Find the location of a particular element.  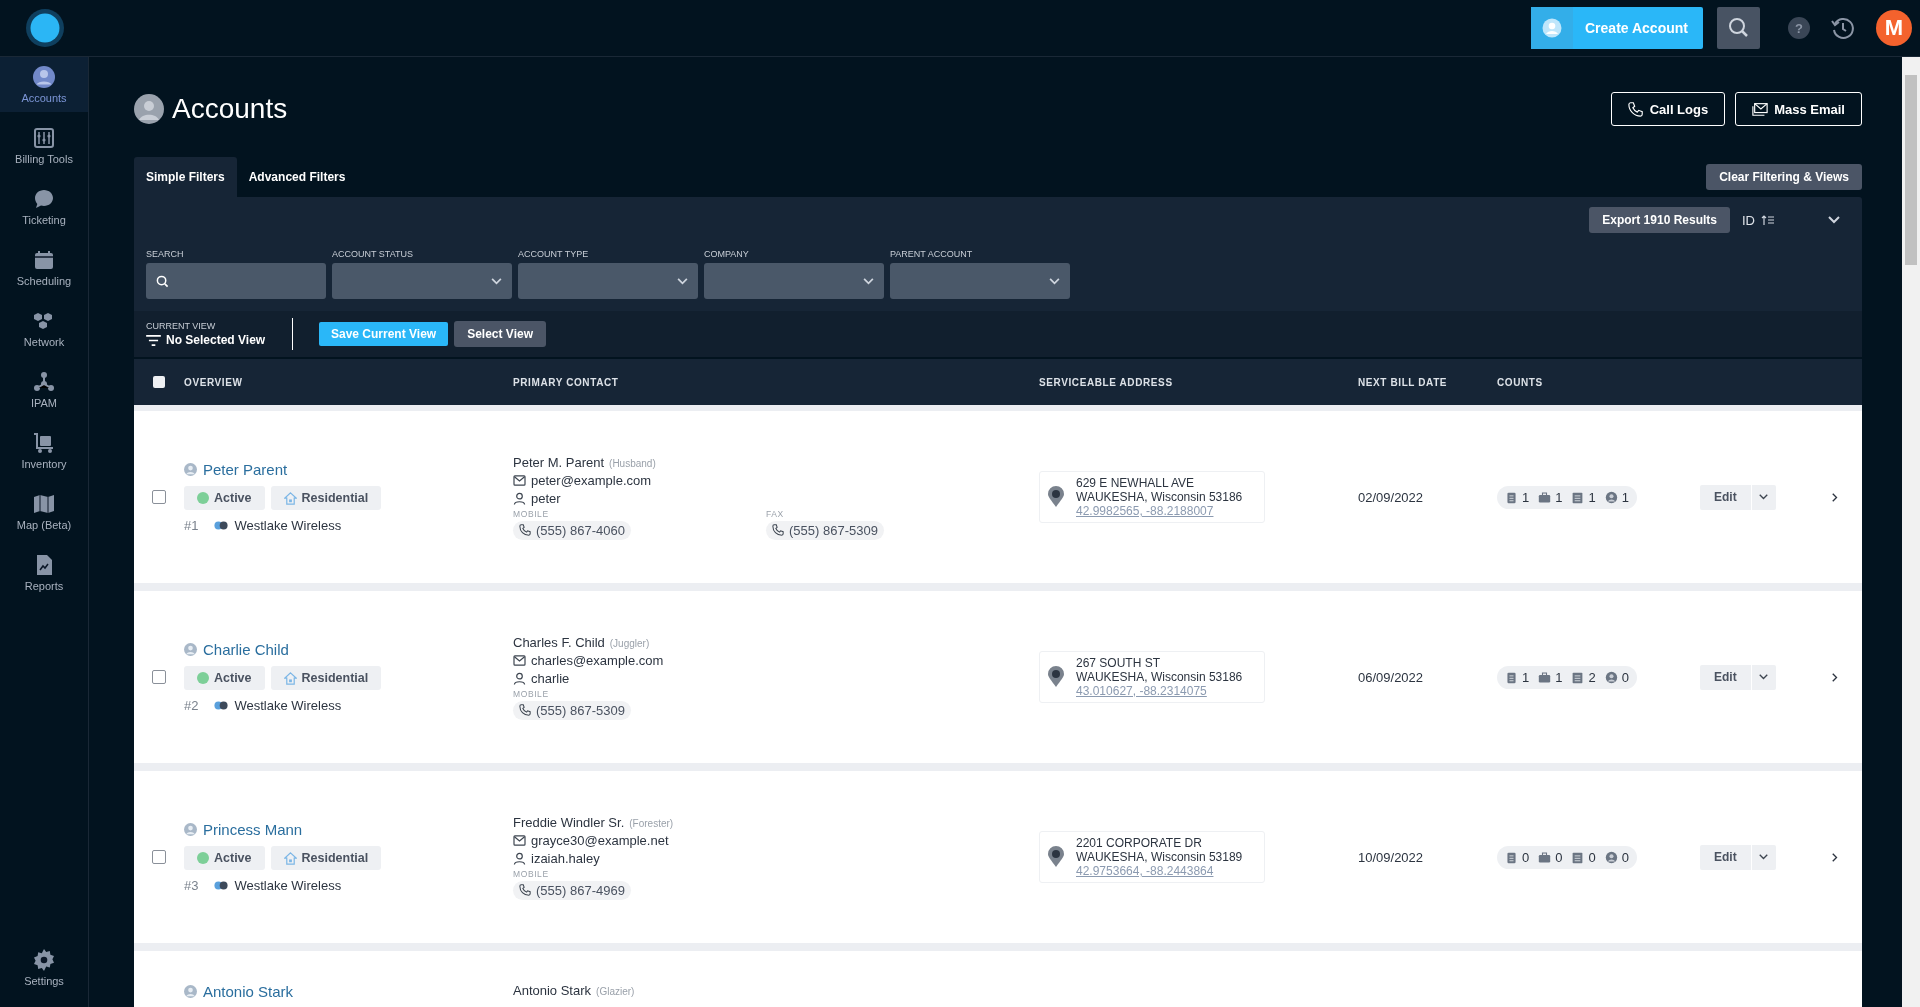

account-name-link: Peter Parent is located at coordinates (245, 469).